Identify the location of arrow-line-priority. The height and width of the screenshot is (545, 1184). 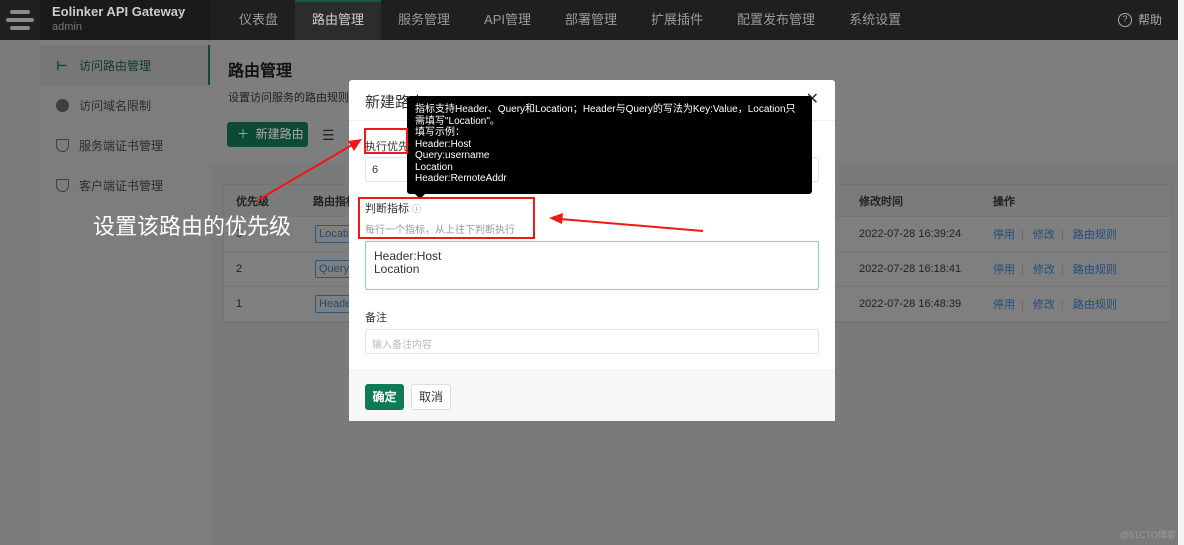
(305, 172).